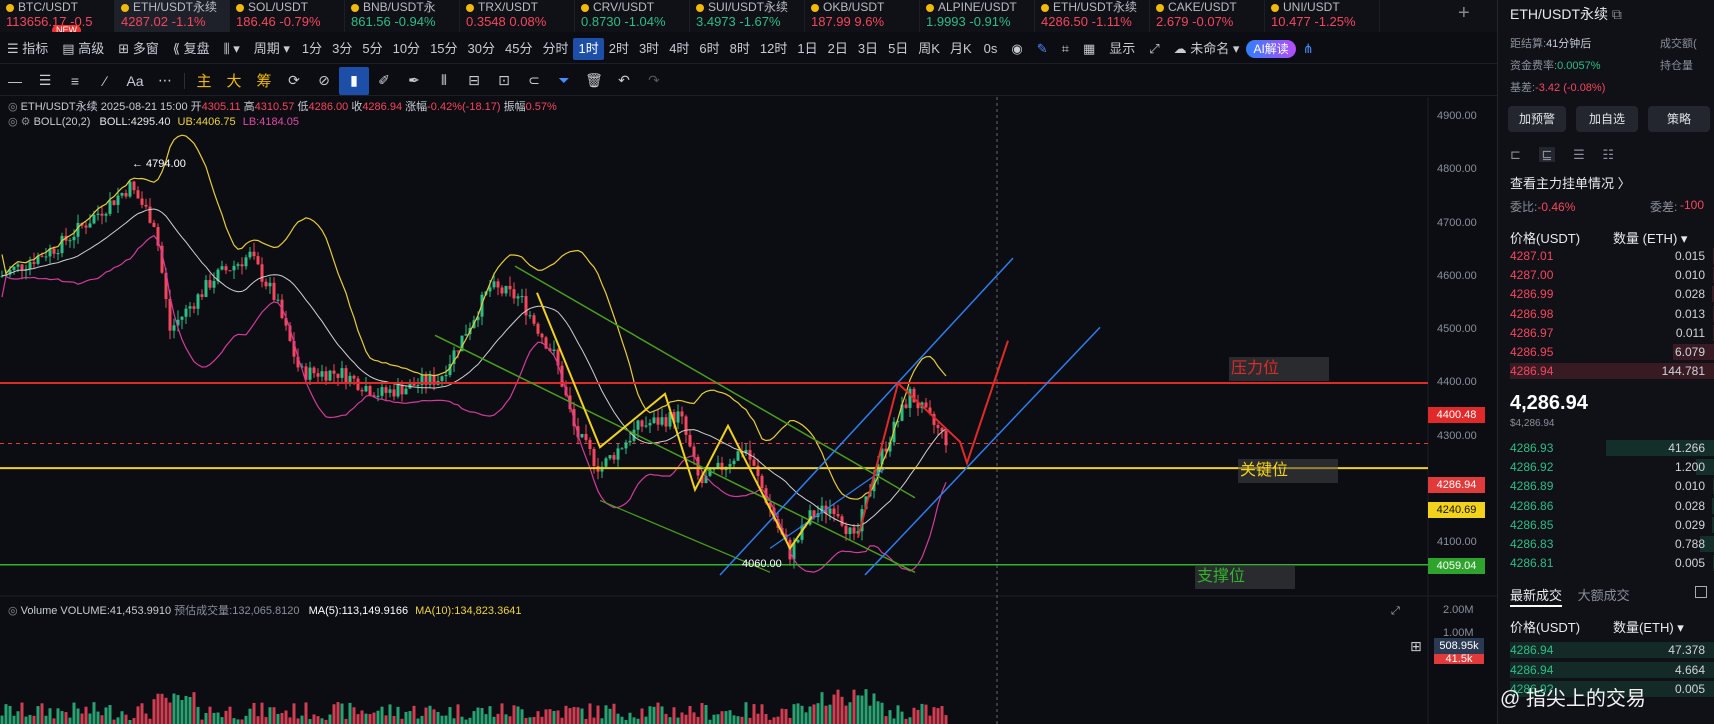 The height and width of the screenshot is (724, 1714). I want to click on add-pane-icon: ⊞, so click(1416, 646).